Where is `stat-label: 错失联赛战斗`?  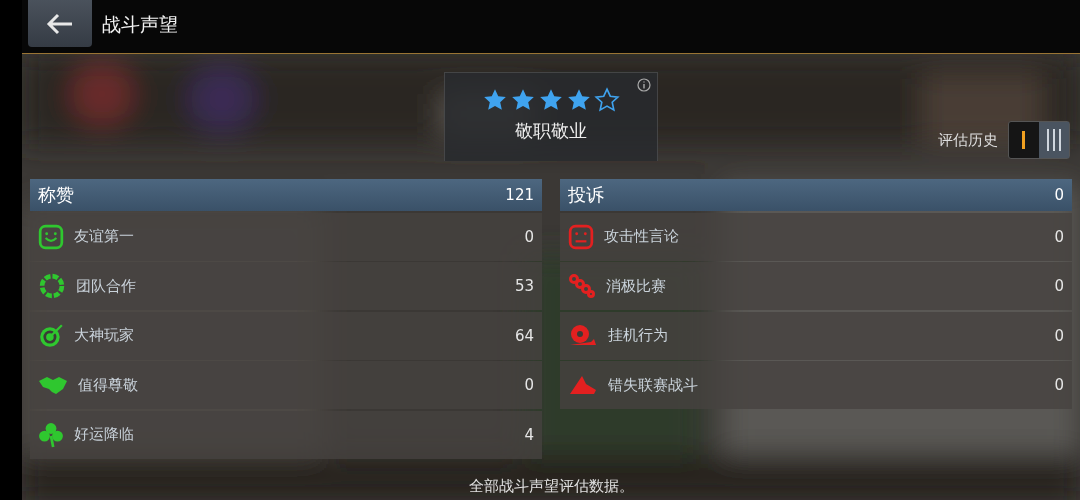 stat-label: 错失联赛战斗 is located at coordinates (653, 385).